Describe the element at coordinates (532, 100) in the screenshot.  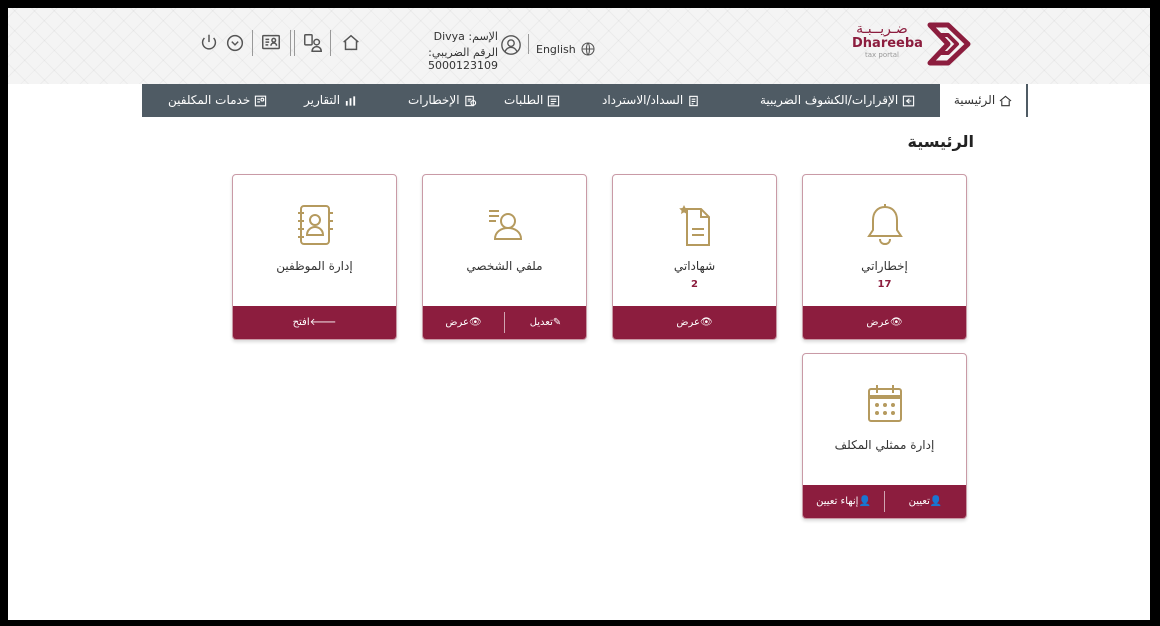
I see `nav-requests: الطلبات` at that location.